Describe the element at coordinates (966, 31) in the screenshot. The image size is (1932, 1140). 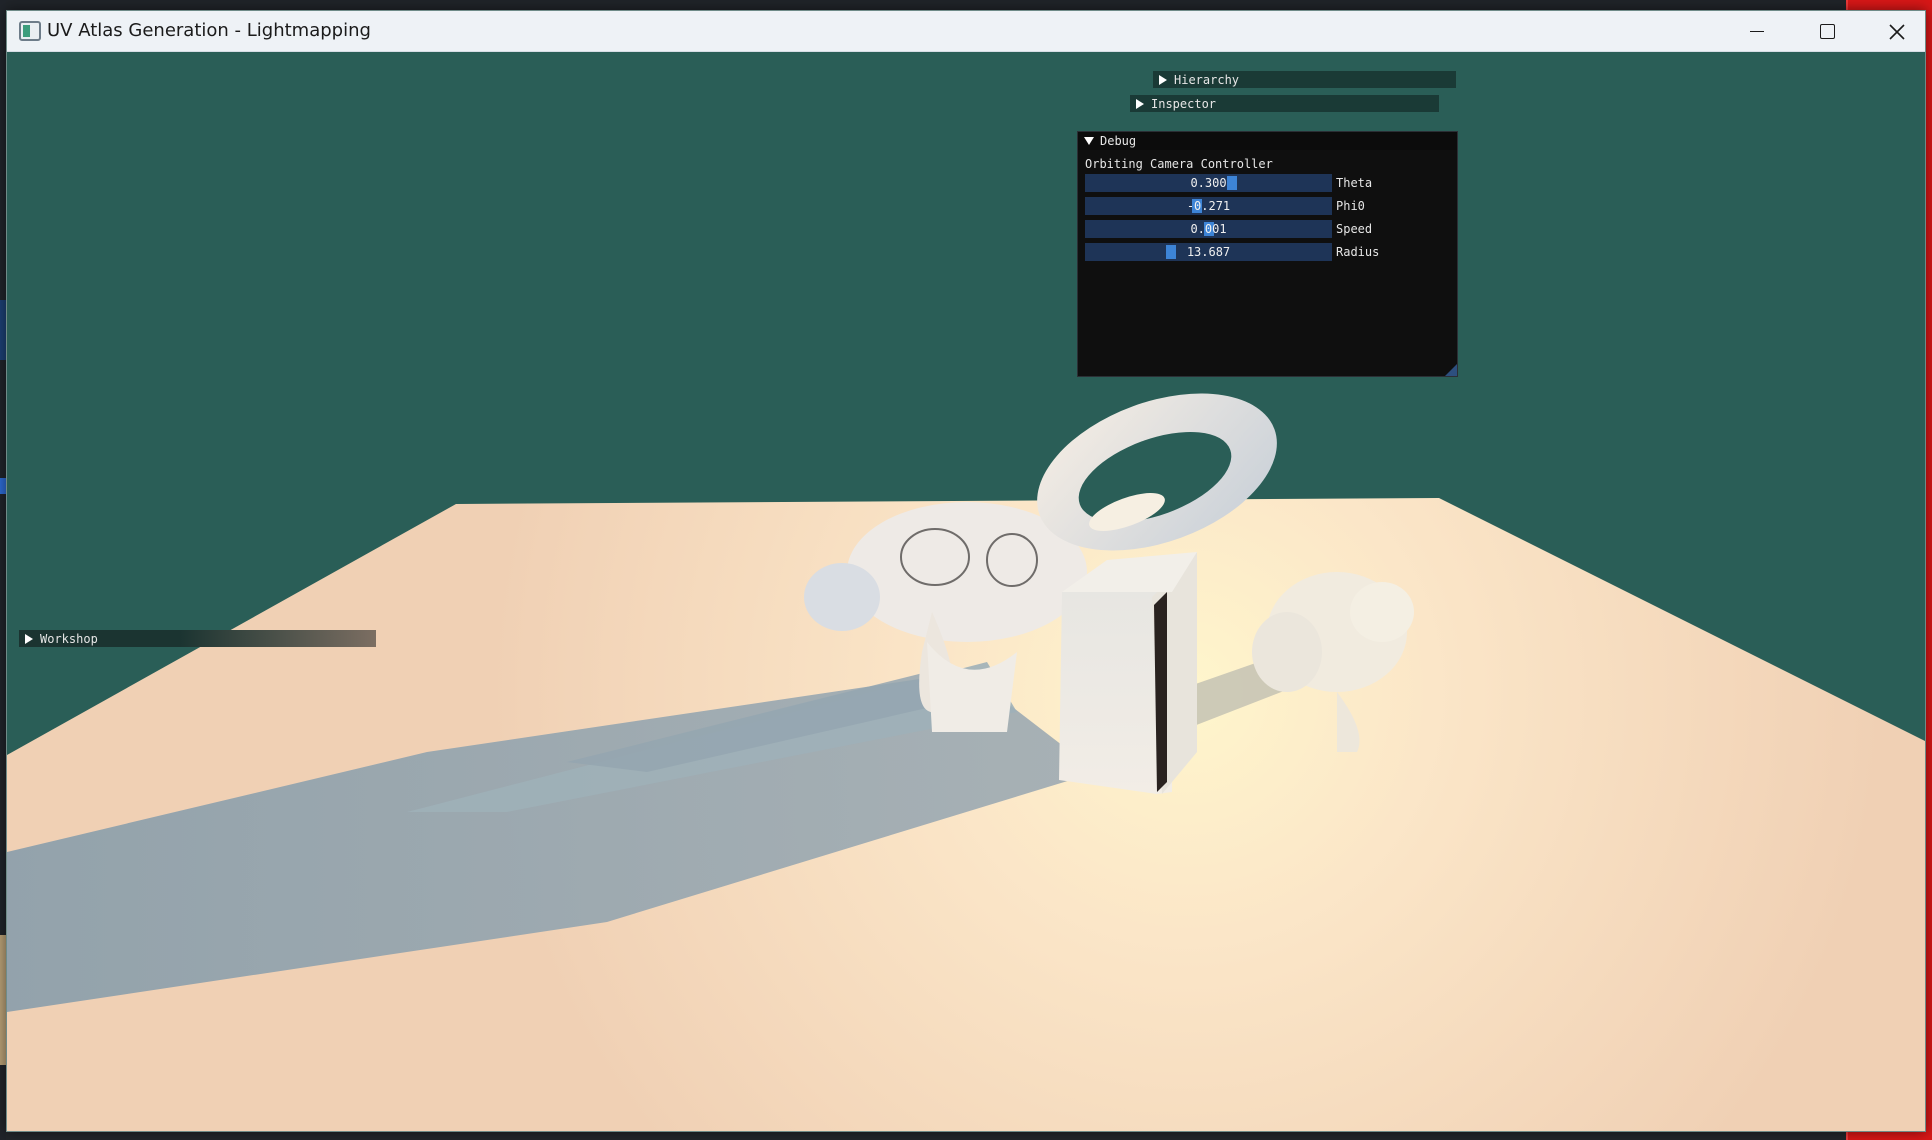
I see `title-bar: UV Atlas Generation - Lightmapping` at that location.